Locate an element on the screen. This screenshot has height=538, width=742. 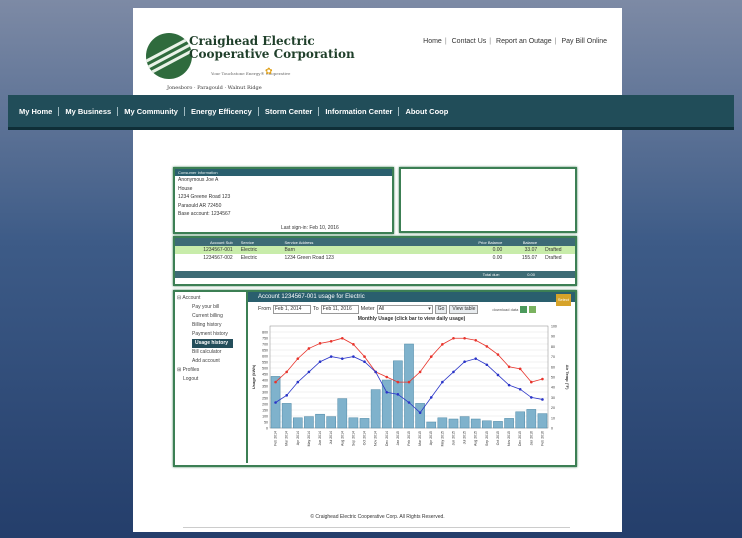
download-data-link: download data is located at coordinates (505, 309).